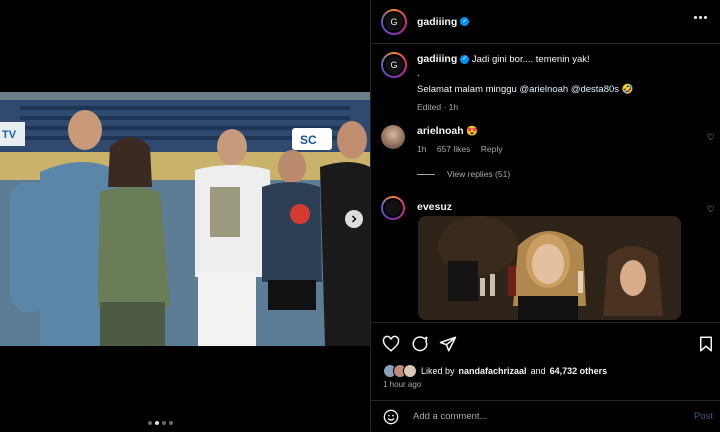  I want to click on add-comment-bar: Post, so click(545, 416).